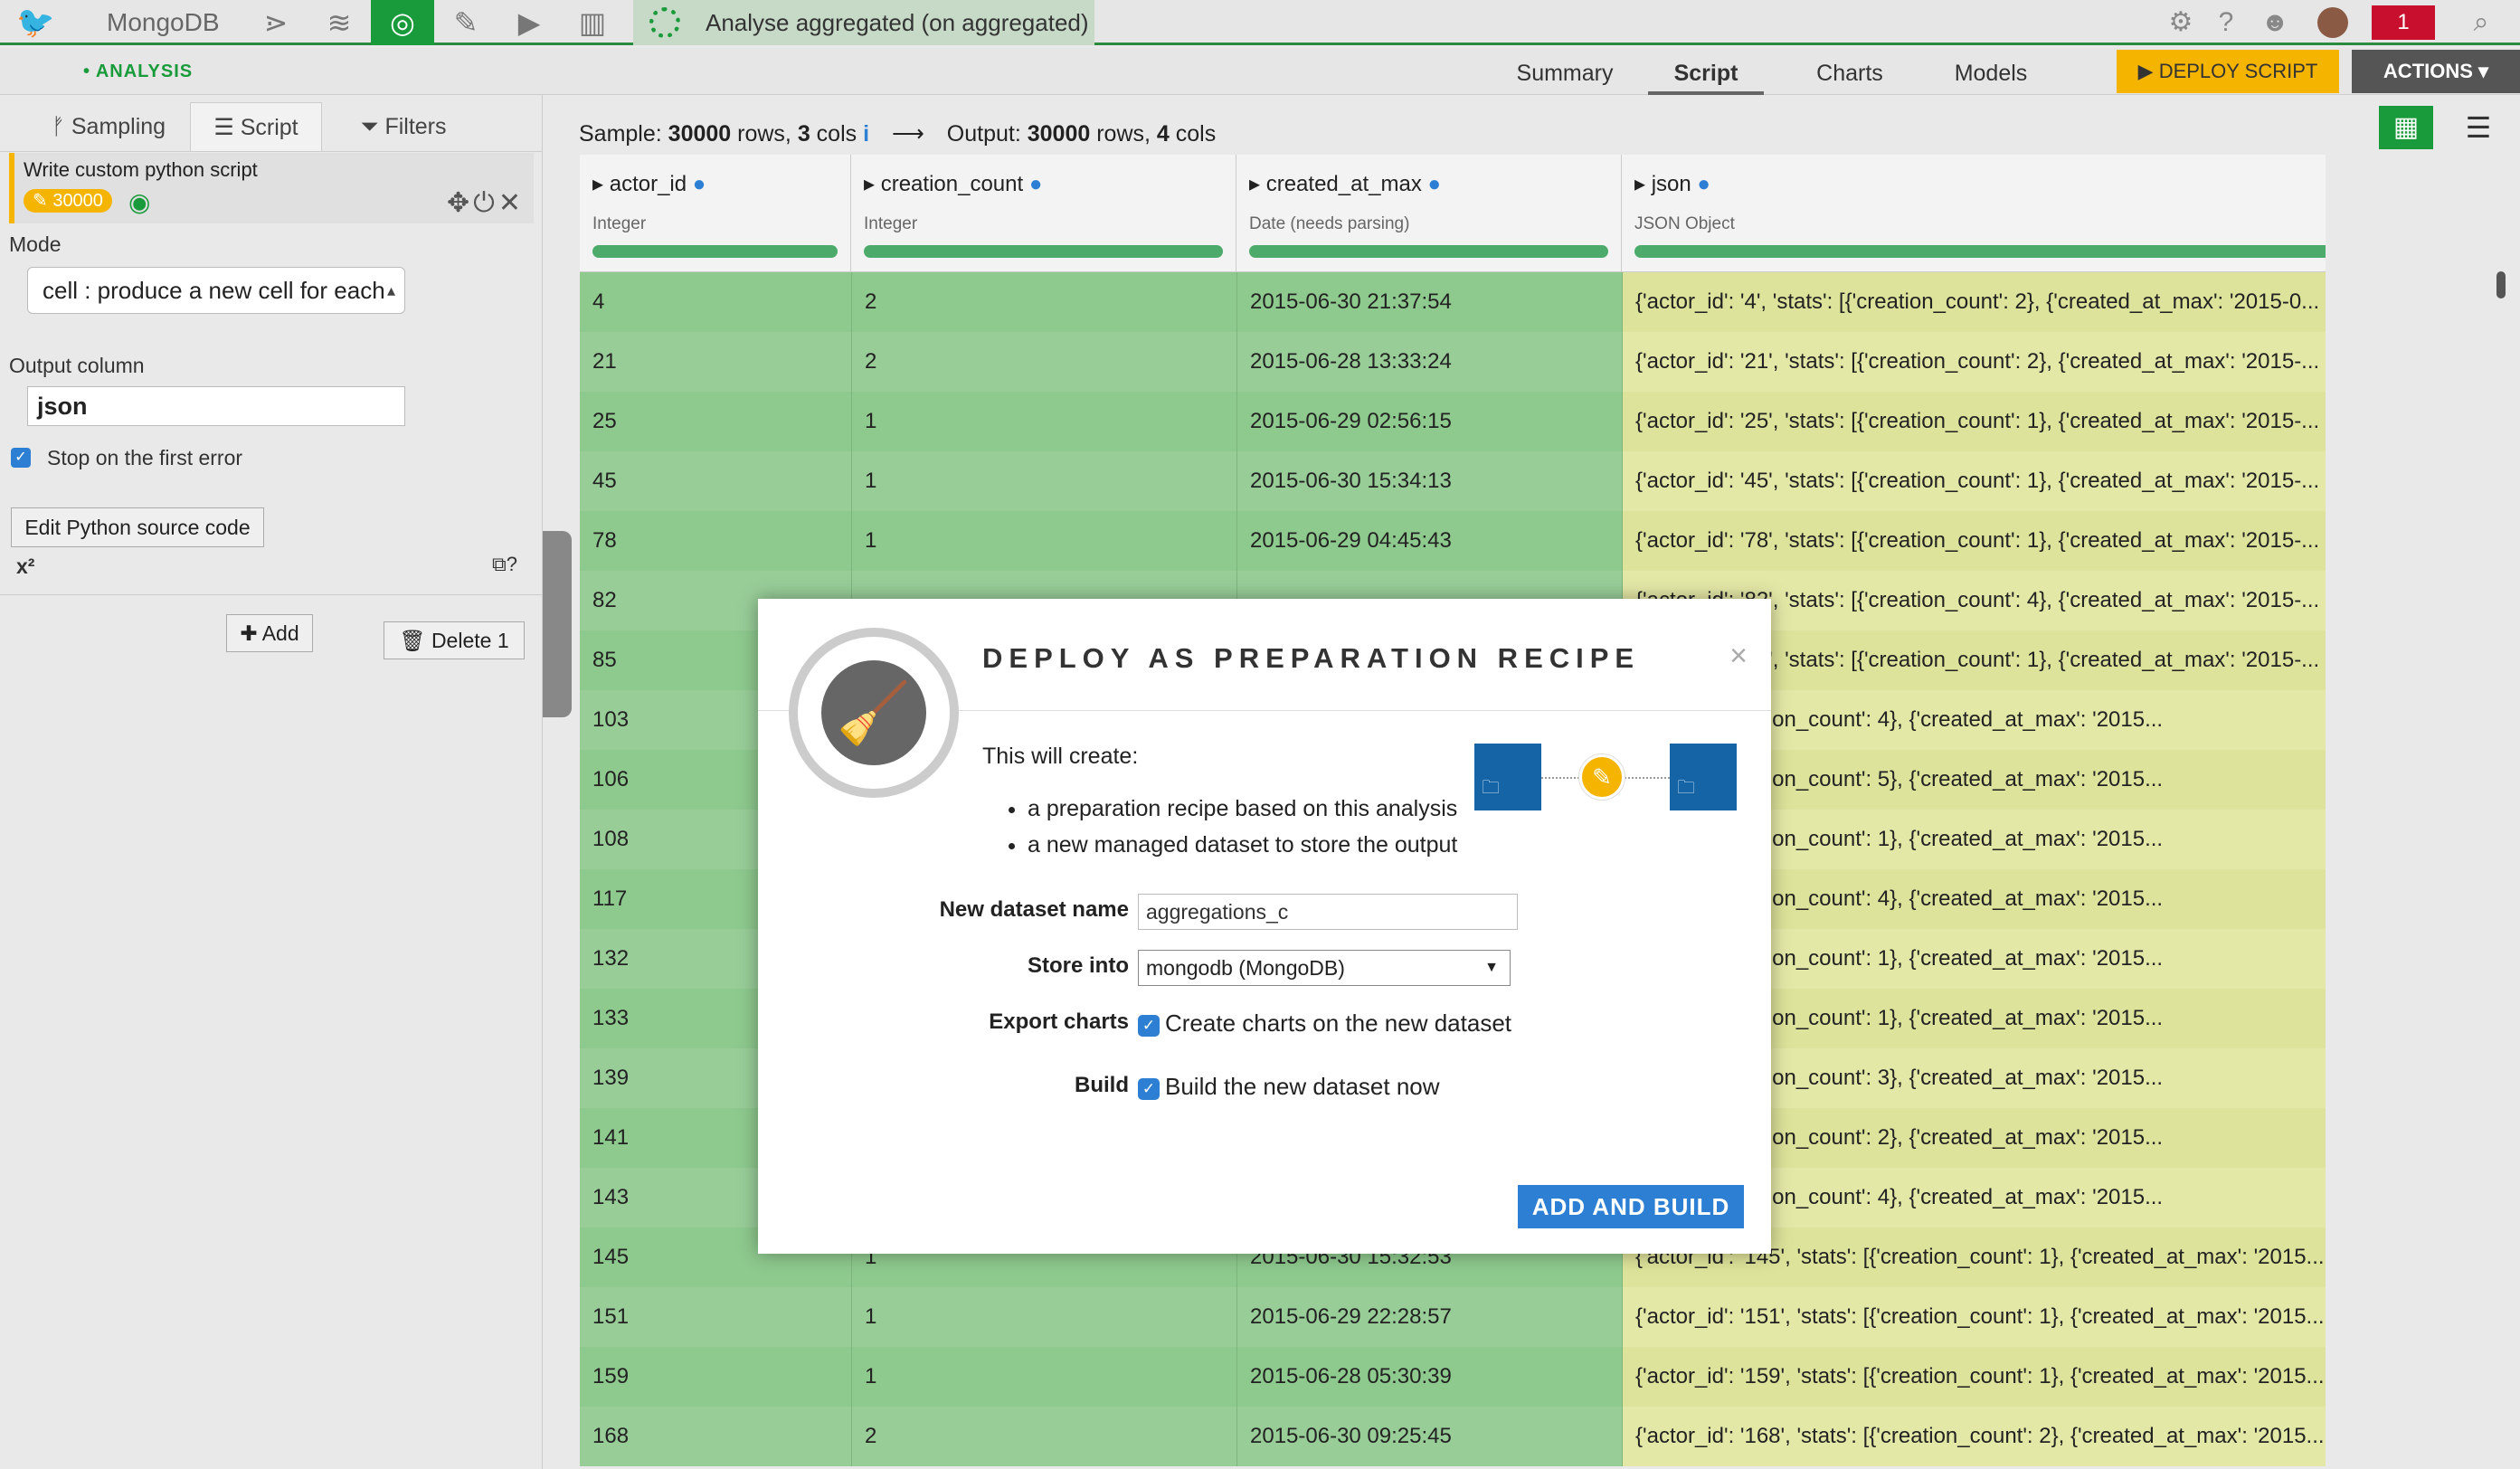 Image resolution: width=2520 pixels, height=1469 pixels. I want to click on tab-models: Models, so click(1991, 71).